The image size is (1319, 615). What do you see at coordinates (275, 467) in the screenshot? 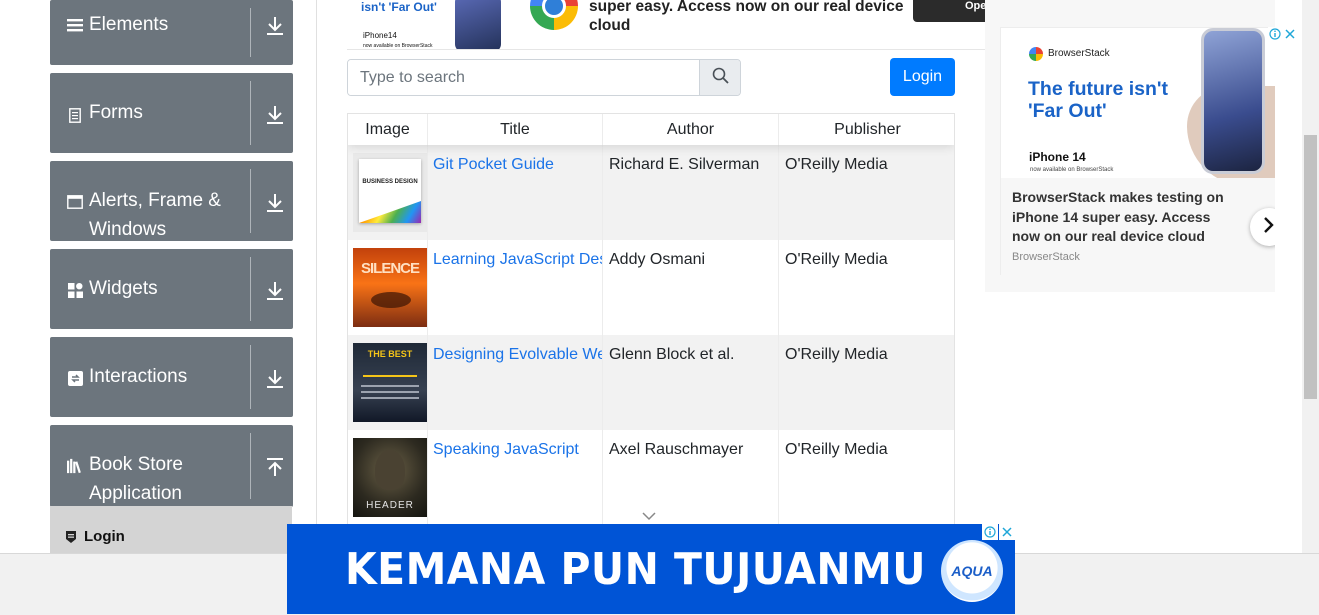
I see `upload-arrow-icon` at bounding box center [275, 467].